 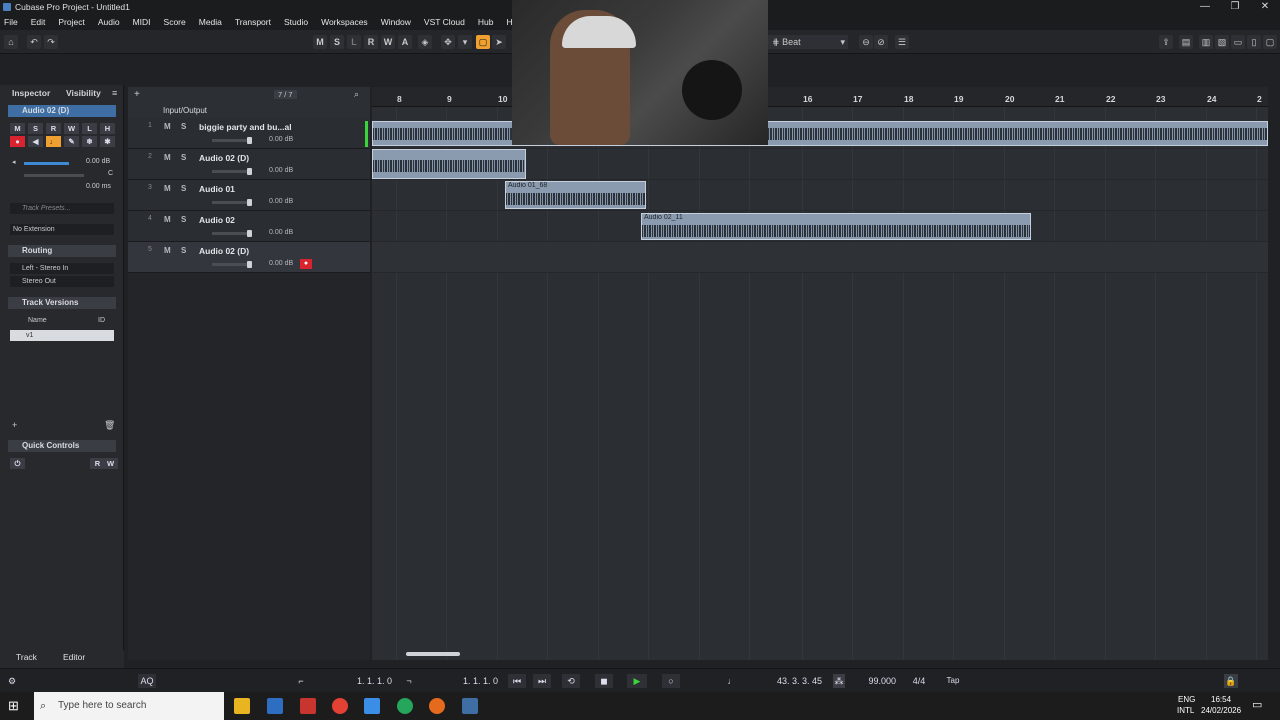 What do you see at coordinates (249, 164) in the screenshot?
I see `track-row: 2 M S Audio 02 (D) 0.00 dB` at bounding box center [249, 164].